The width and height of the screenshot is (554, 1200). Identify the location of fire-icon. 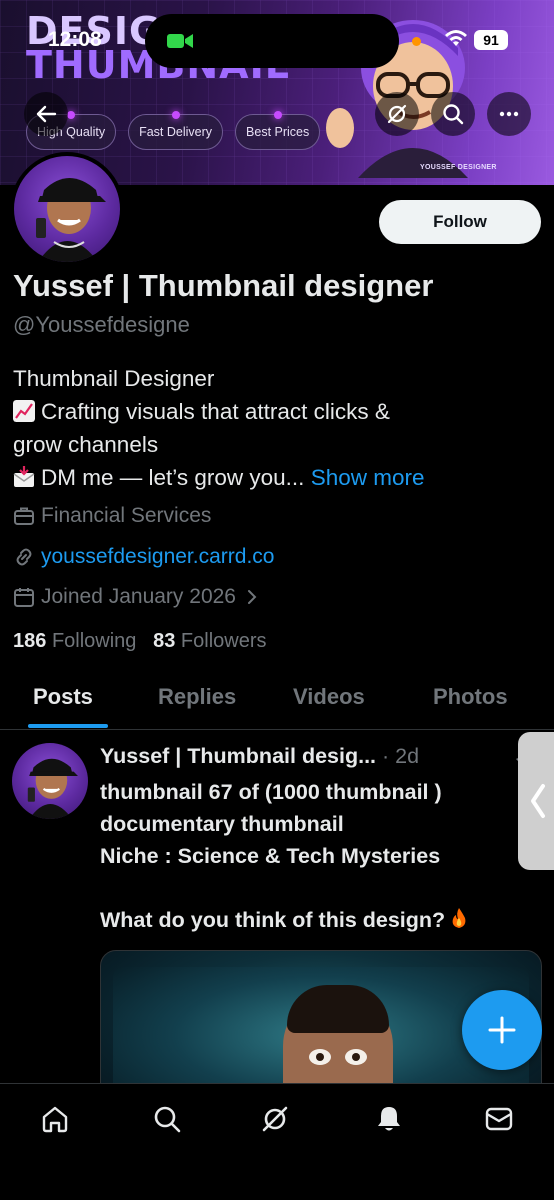
(459, 918).